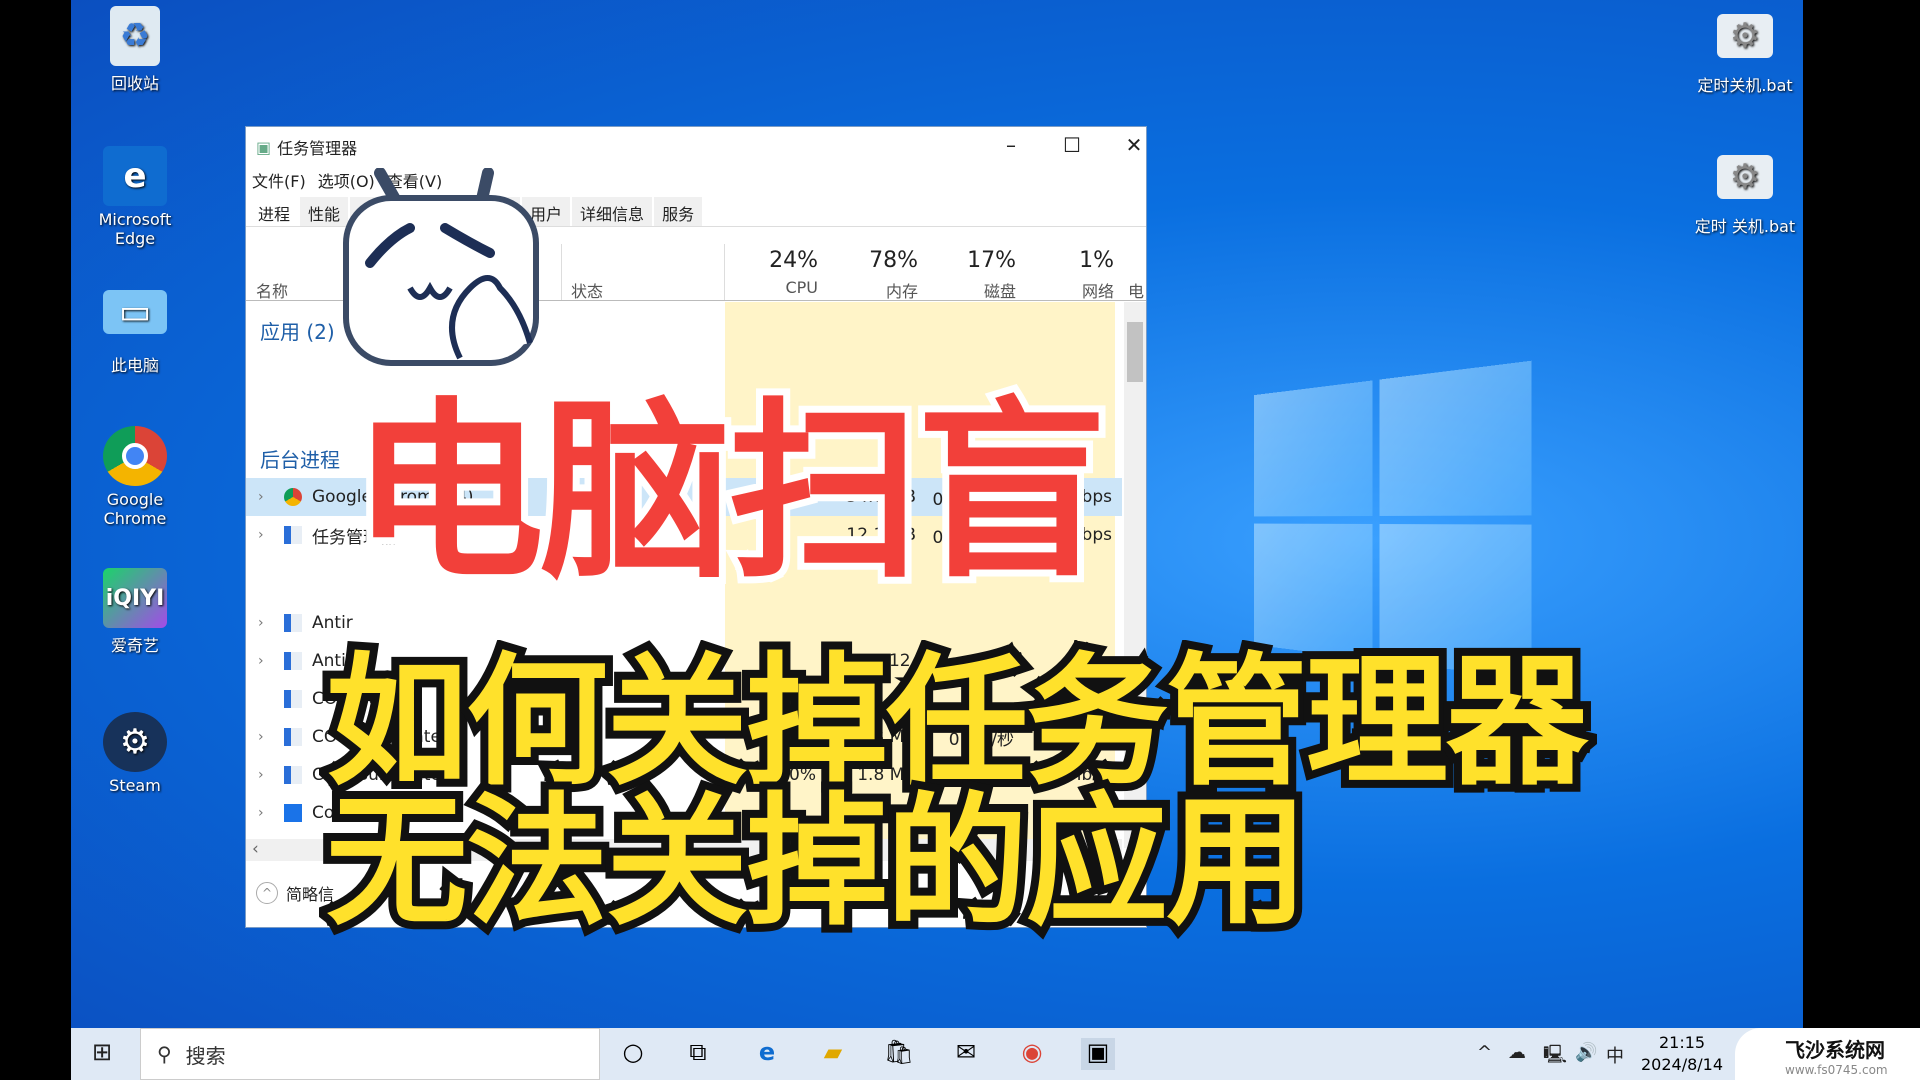 The height and width of the screenshot is (1080, 1920). I want to click on start-button: ⊞, so click(102, 1054).